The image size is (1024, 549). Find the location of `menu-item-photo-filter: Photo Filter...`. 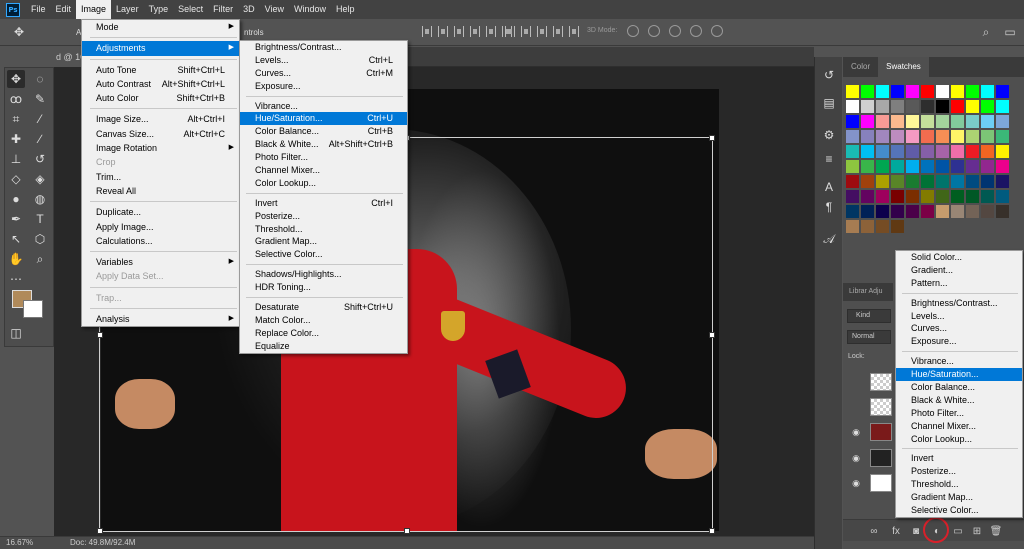

menu-item-photo-filter: Photo Filter... is located at coordinates (323, 157).